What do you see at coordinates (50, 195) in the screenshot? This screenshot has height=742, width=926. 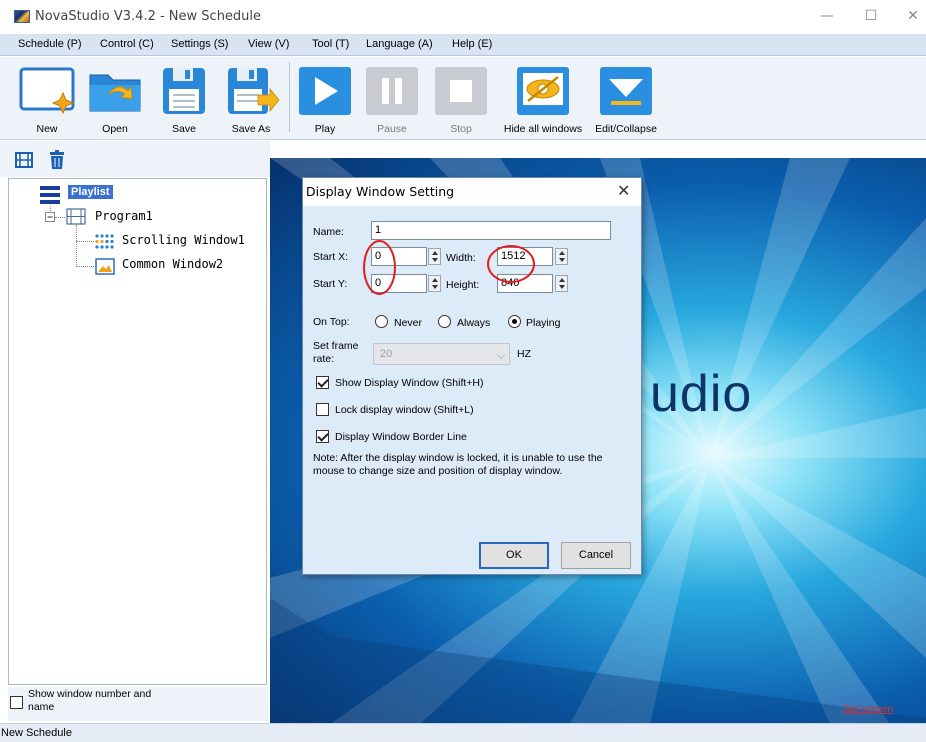 I see `playlist-icon` at bounding box center [50, 195].